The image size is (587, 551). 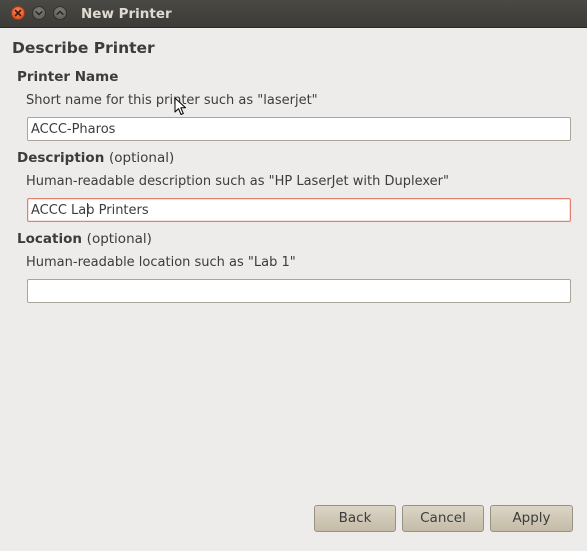 What do you see at coordinates (355, 518) in the screenshot?
I see `back-button: Back` at bounding box center [355, 518].